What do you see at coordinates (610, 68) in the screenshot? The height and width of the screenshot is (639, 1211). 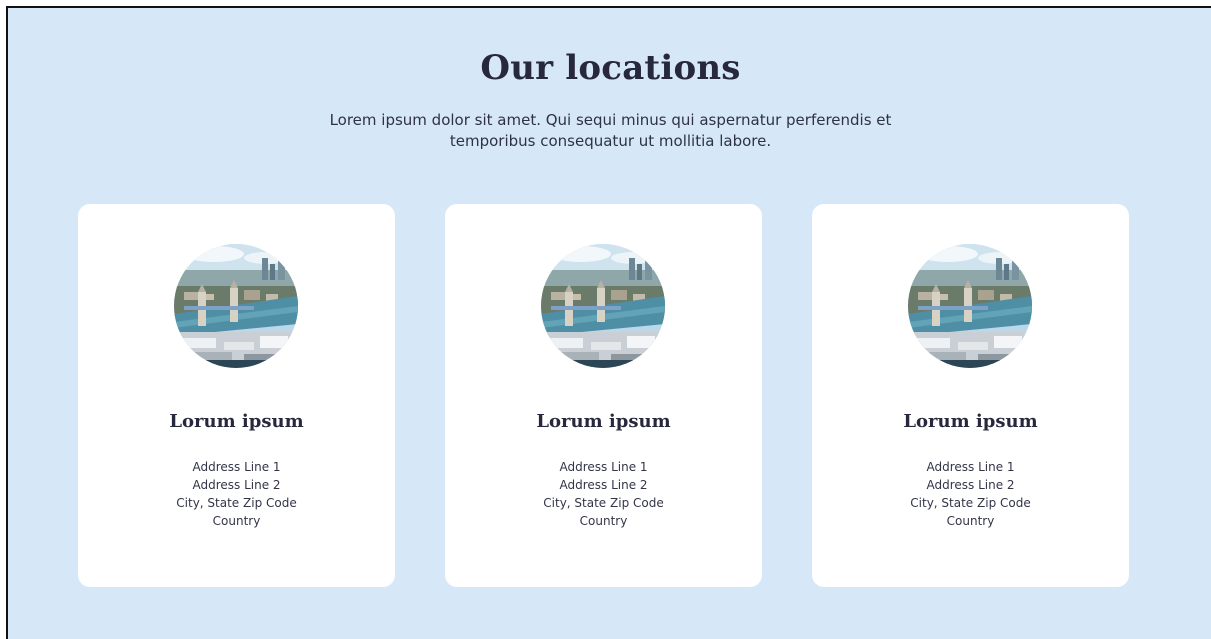 I see `section-title: Our locations` at bounding box center [610, 68].